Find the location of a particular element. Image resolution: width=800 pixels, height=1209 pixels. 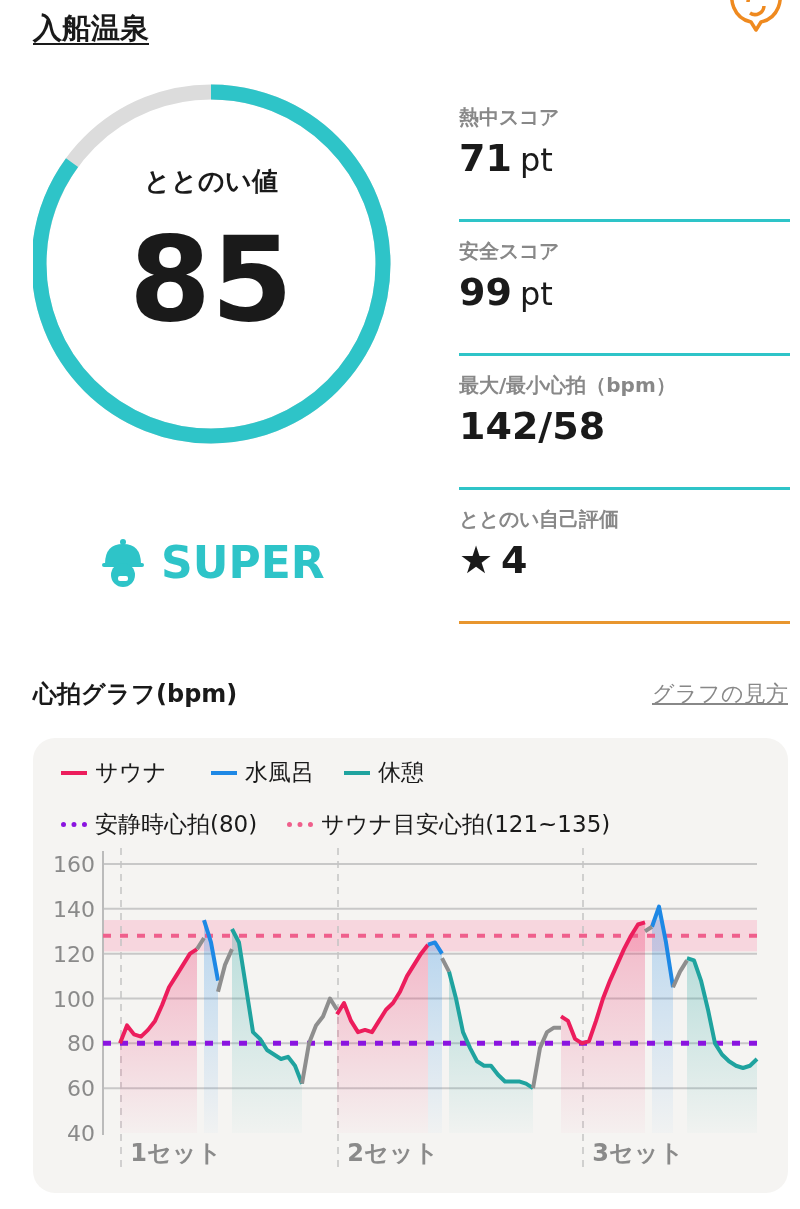

legend-label: サウナ is located at coordinates (131, 773).